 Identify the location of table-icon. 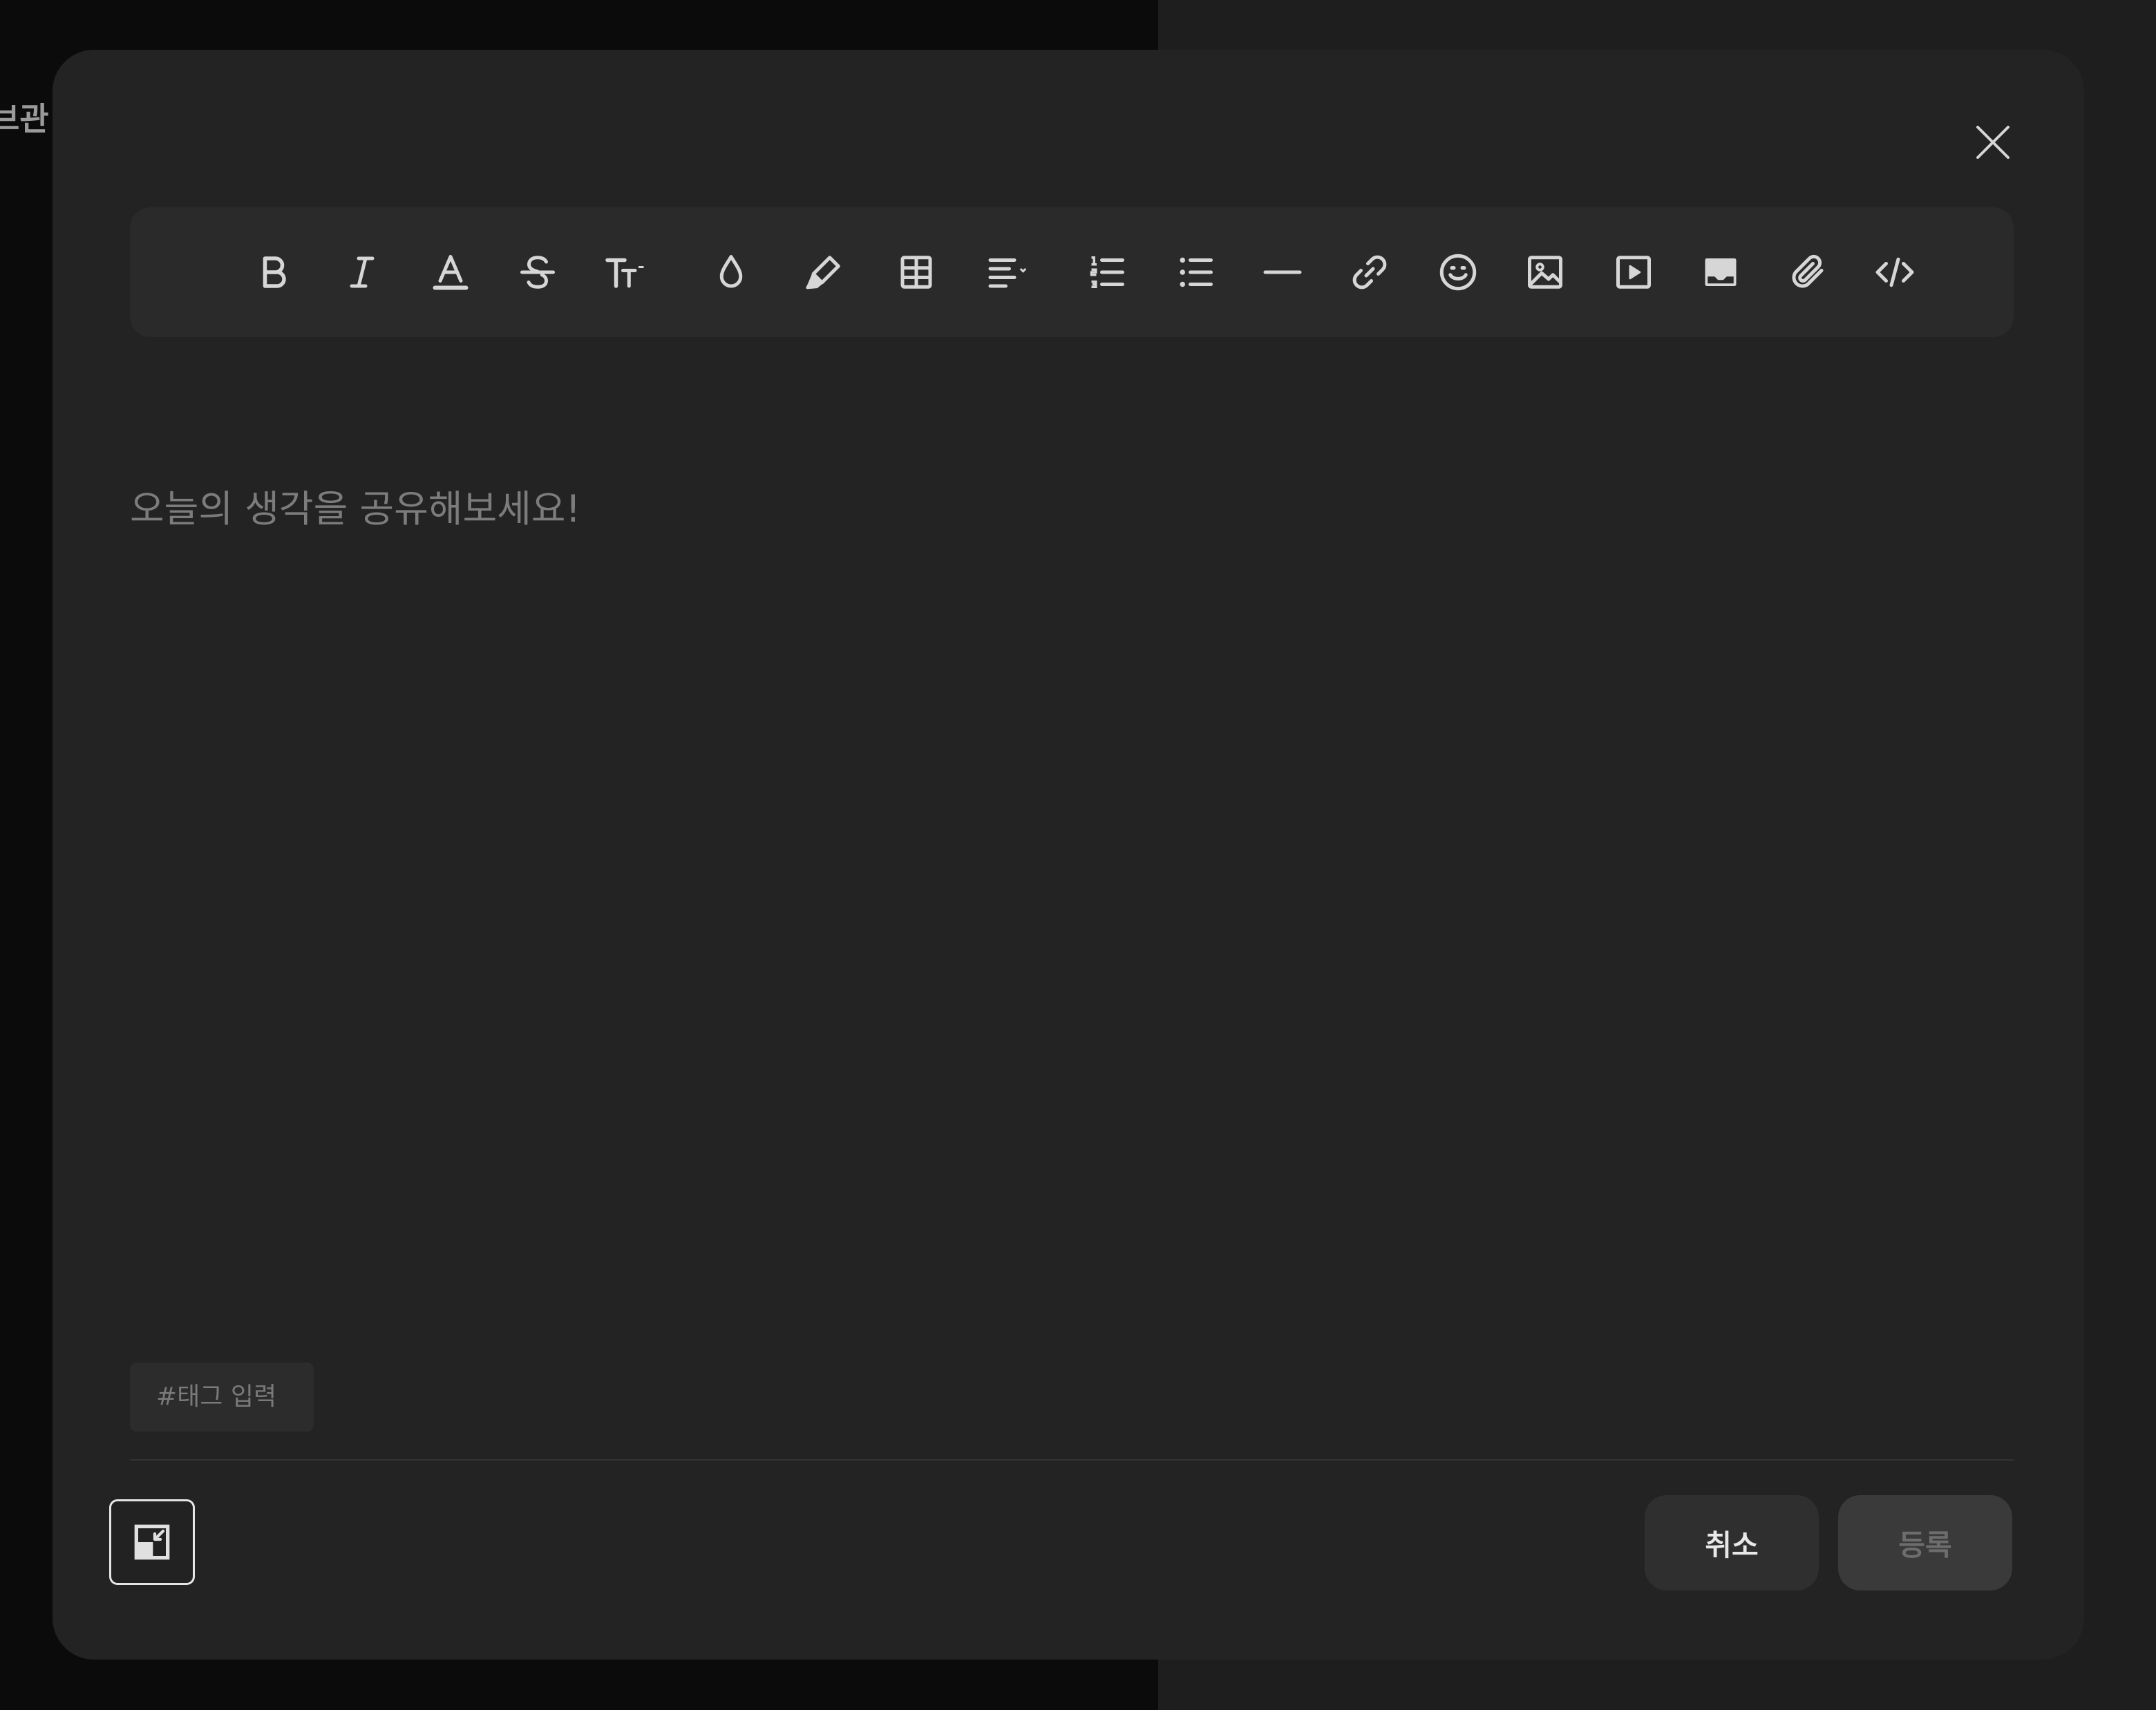
(916, 272).